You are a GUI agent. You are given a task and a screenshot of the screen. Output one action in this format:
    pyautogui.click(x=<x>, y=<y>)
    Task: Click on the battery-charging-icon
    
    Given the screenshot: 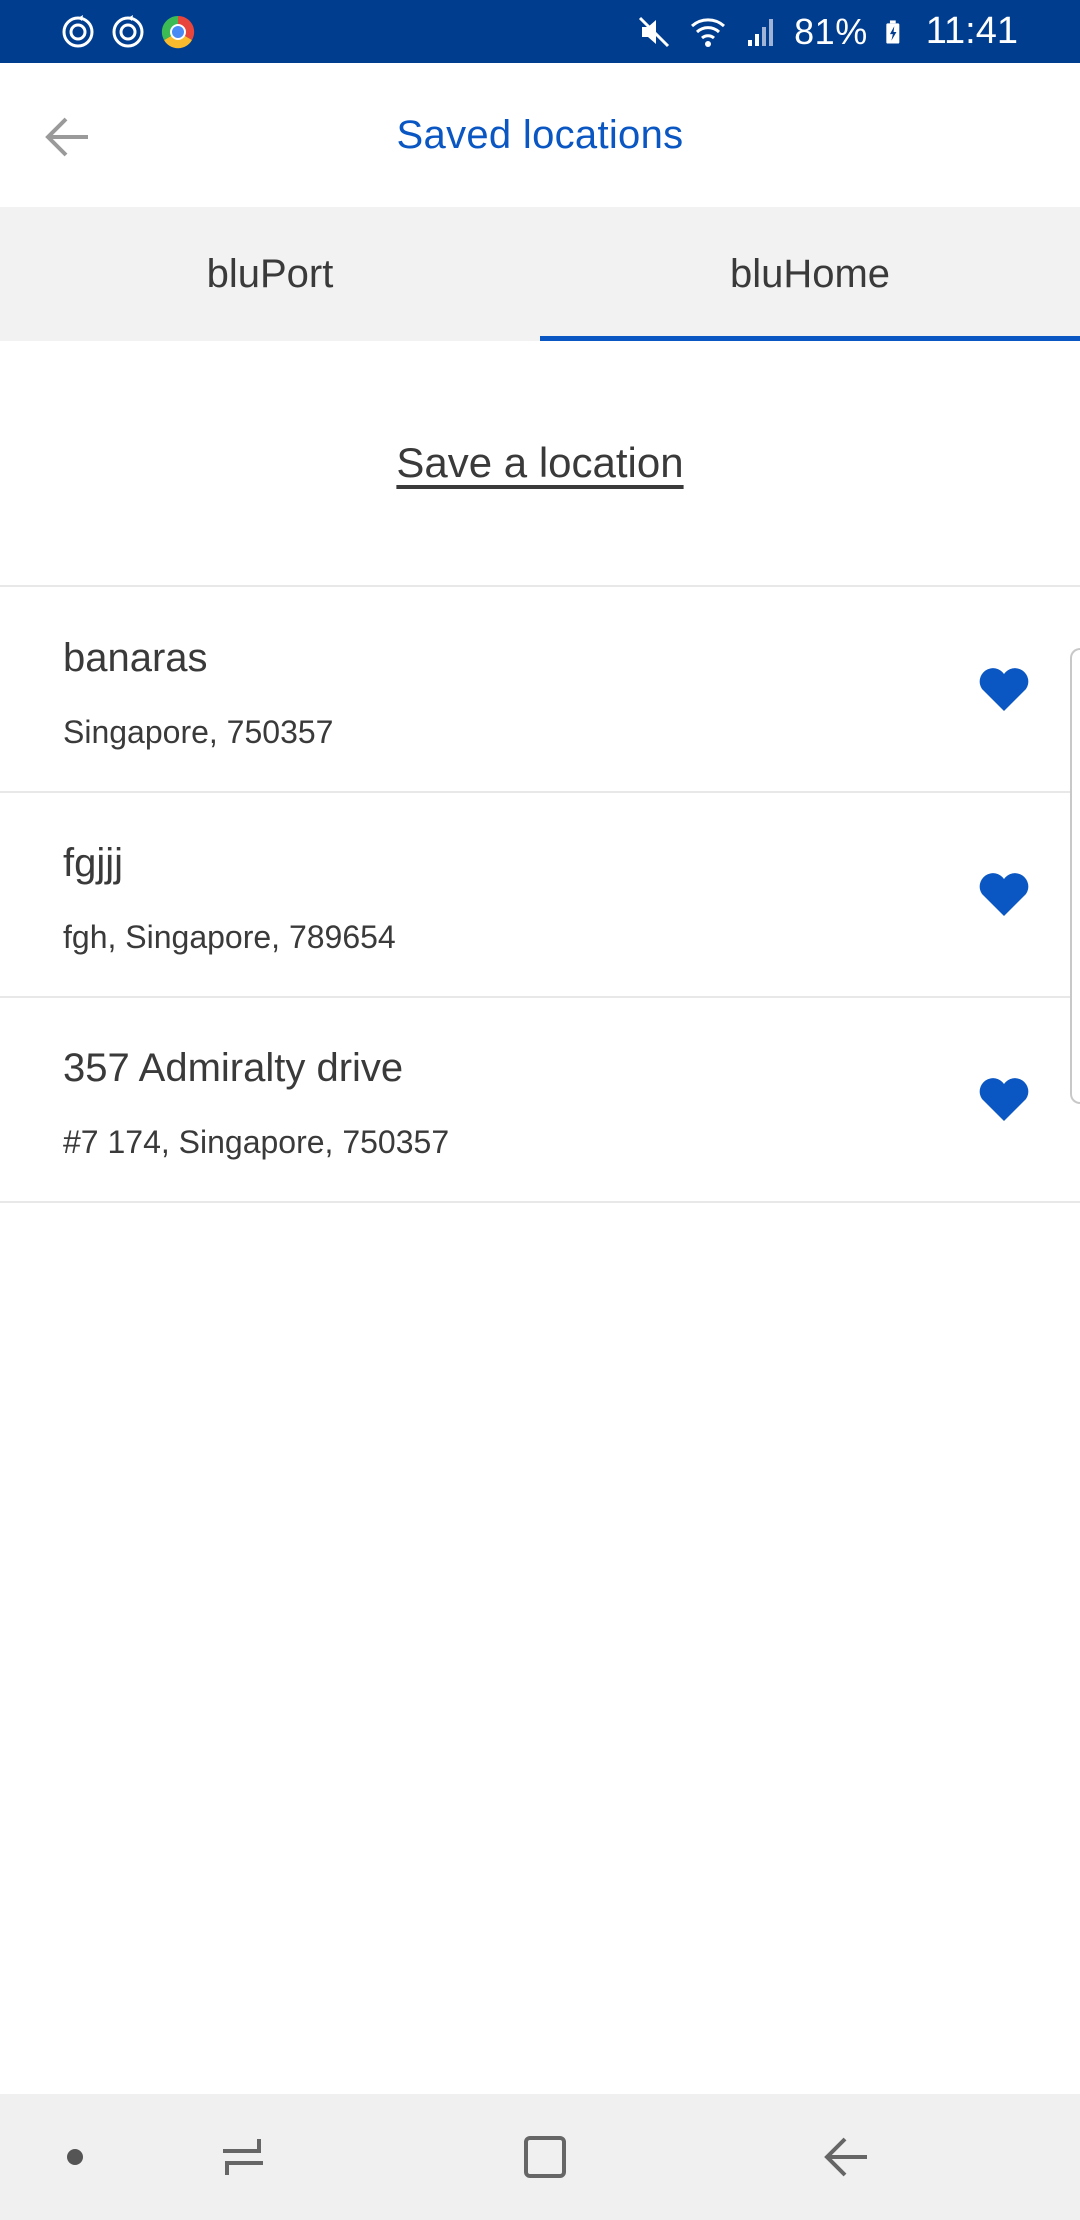 What is the action you would take?
    pyautogui.click(x=893, y=31)
    